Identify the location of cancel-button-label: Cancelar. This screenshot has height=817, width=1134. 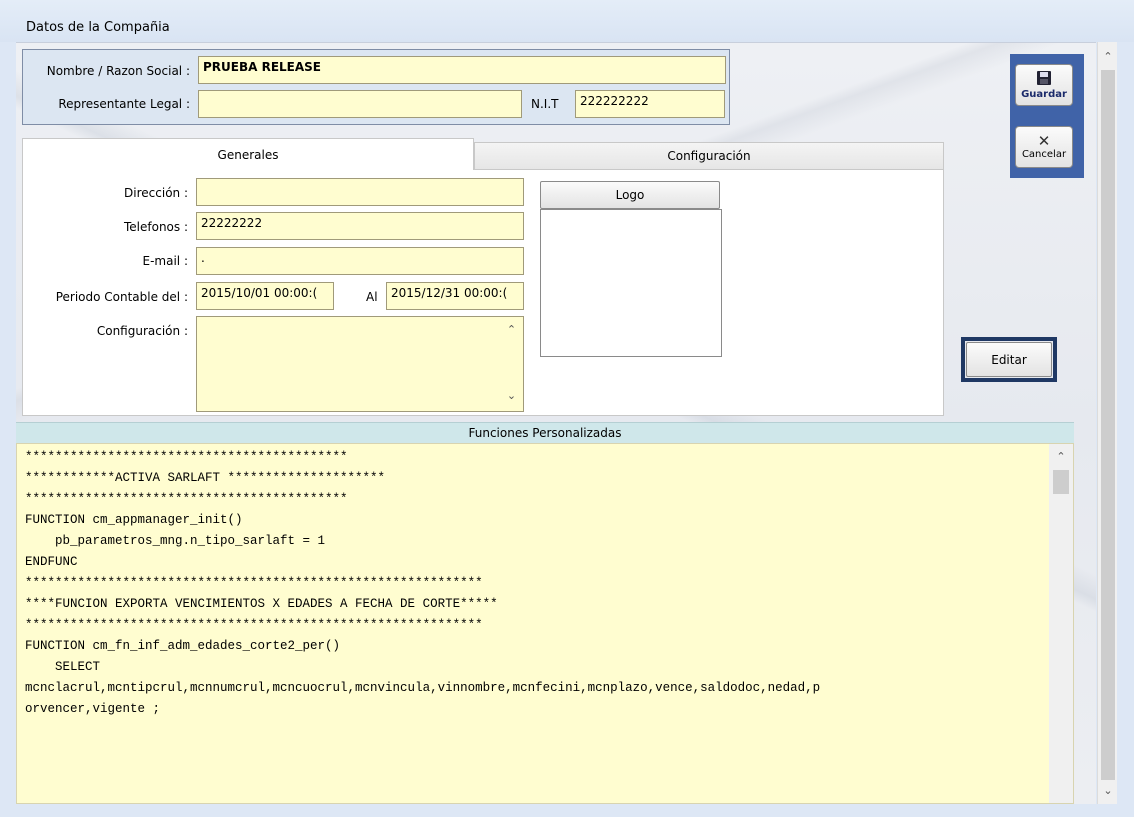
(1044, 154).